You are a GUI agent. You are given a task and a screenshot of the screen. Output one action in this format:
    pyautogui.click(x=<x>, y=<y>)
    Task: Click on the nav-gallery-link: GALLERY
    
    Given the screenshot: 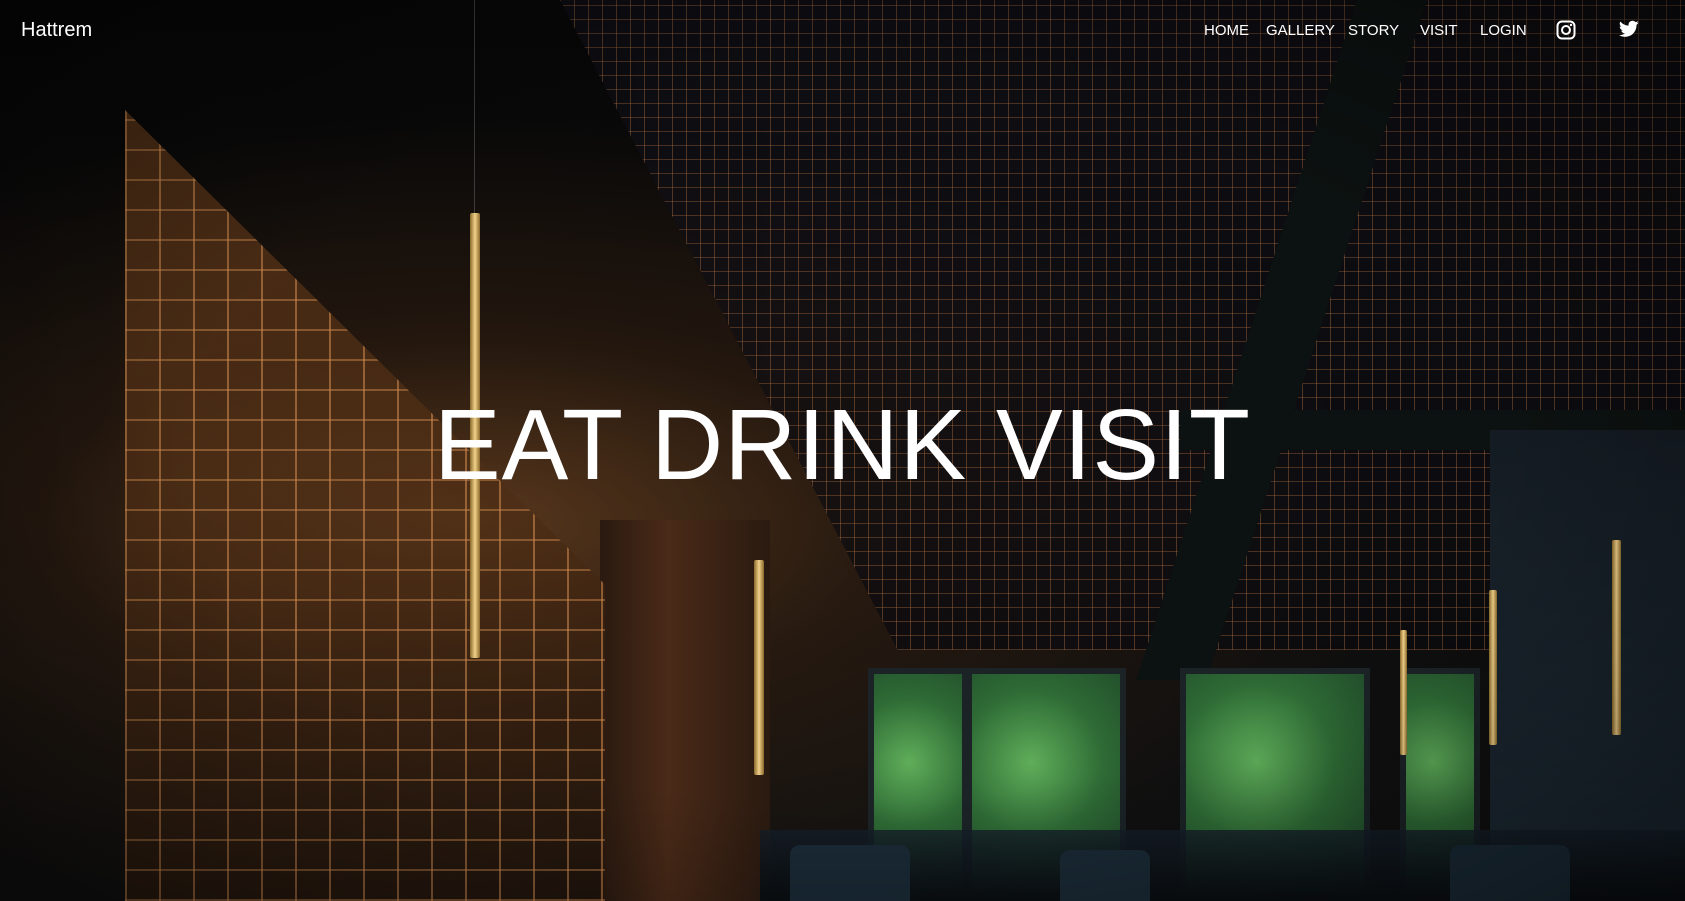 What is the action you would take?
    pyautogui.click(x=1300, y=30)
    